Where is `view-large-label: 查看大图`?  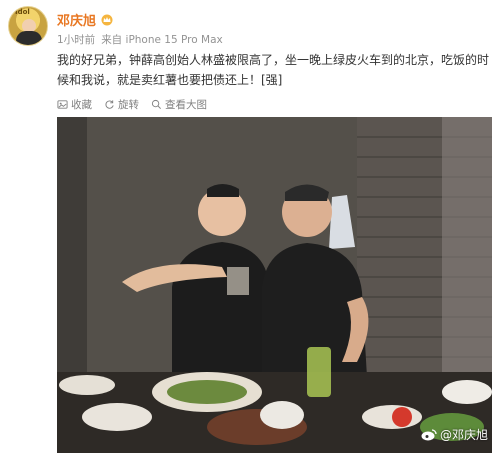
view-large-label: 查看大图 is located at coordinates (186, 105).